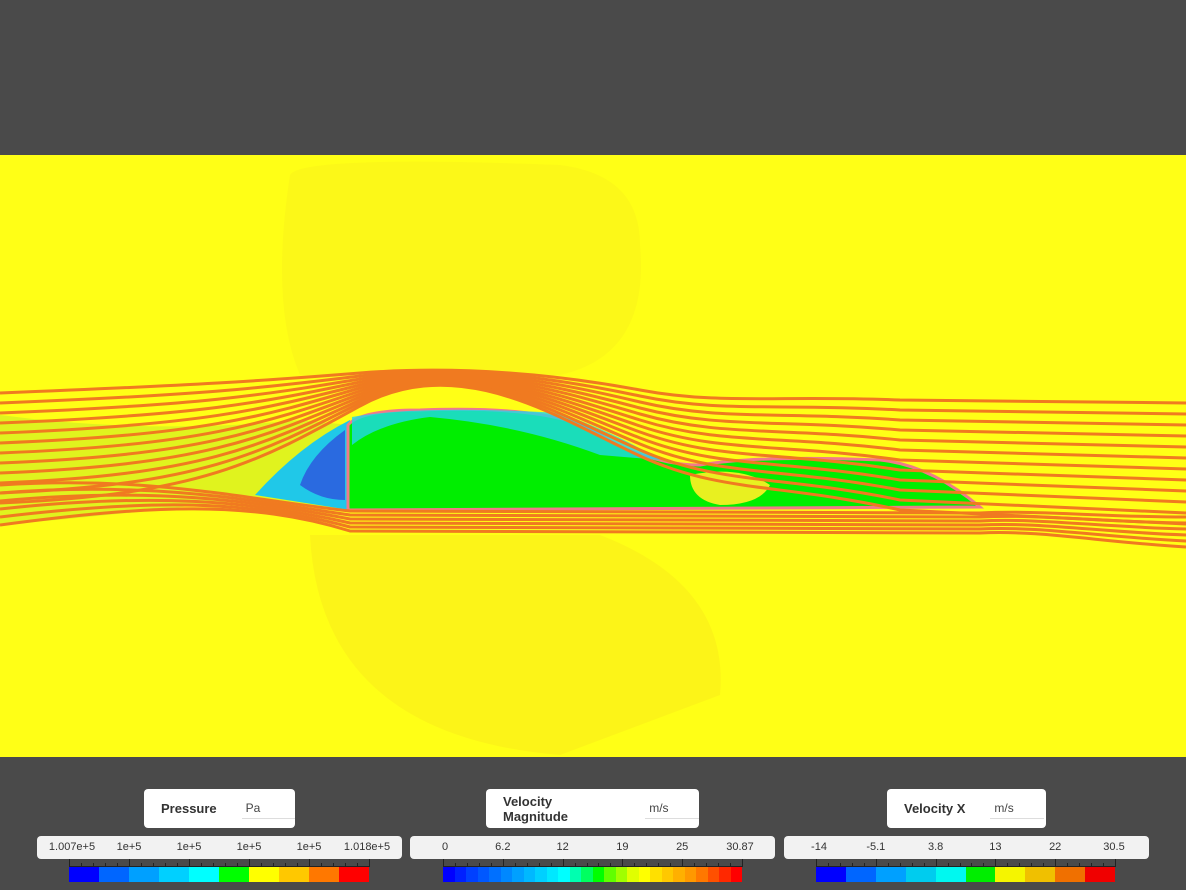  Describe the element at coordinates (592, 808) in the screenshot. I see `velocity-magnitude-field-selector: Velocity Magnitude m/s` at that location.